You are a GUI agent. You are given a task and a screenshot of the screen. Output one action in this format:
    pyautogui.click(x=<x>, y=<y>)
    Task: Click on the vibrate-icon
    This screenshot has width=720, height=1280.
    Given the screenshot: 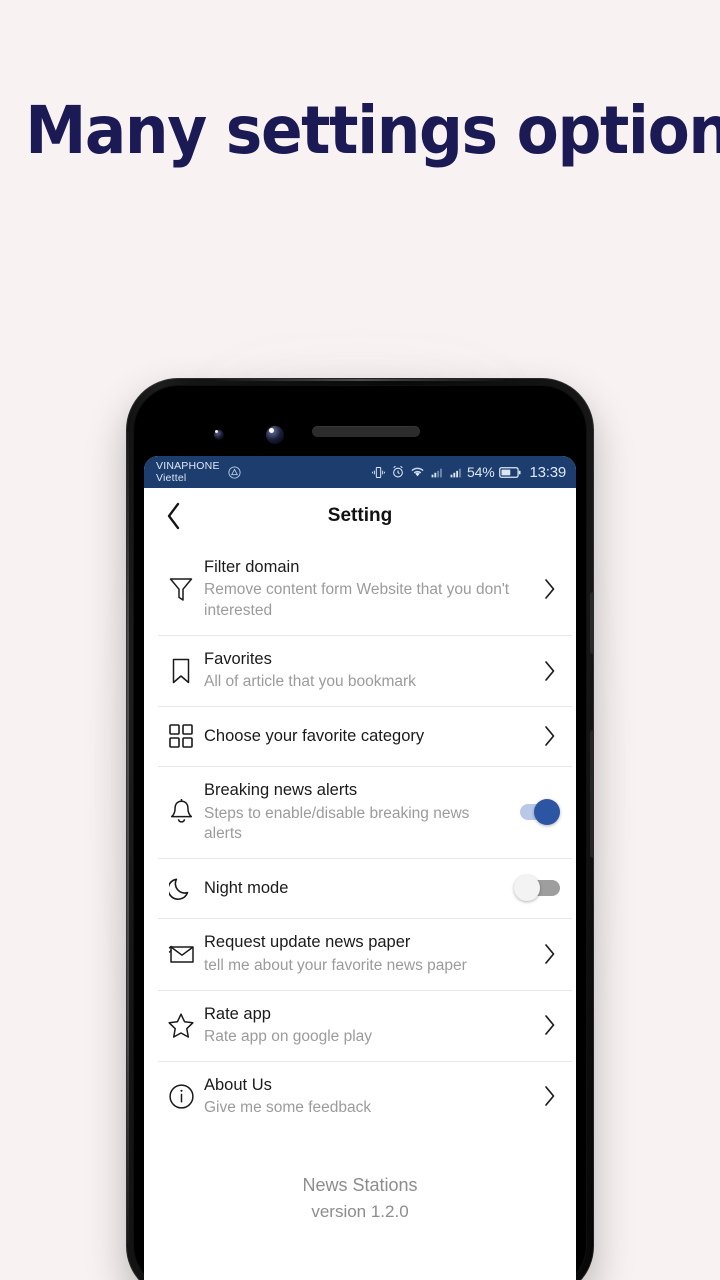 What is the action you would take?
    pyautogui.click(x=379, y=472)
    